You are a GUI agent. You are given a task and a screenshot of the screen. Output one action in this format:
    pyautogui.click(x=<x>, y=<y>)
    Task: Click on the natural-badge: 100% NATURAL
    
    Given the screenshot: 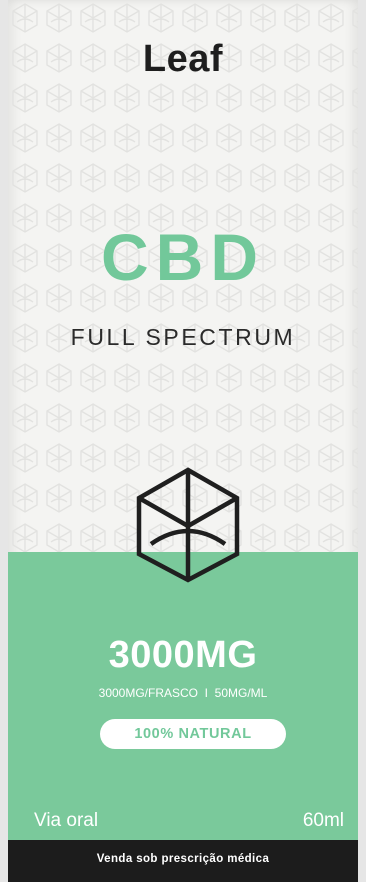 What is the action you would take?
    pyautogui.click(x=193, y=734)
    